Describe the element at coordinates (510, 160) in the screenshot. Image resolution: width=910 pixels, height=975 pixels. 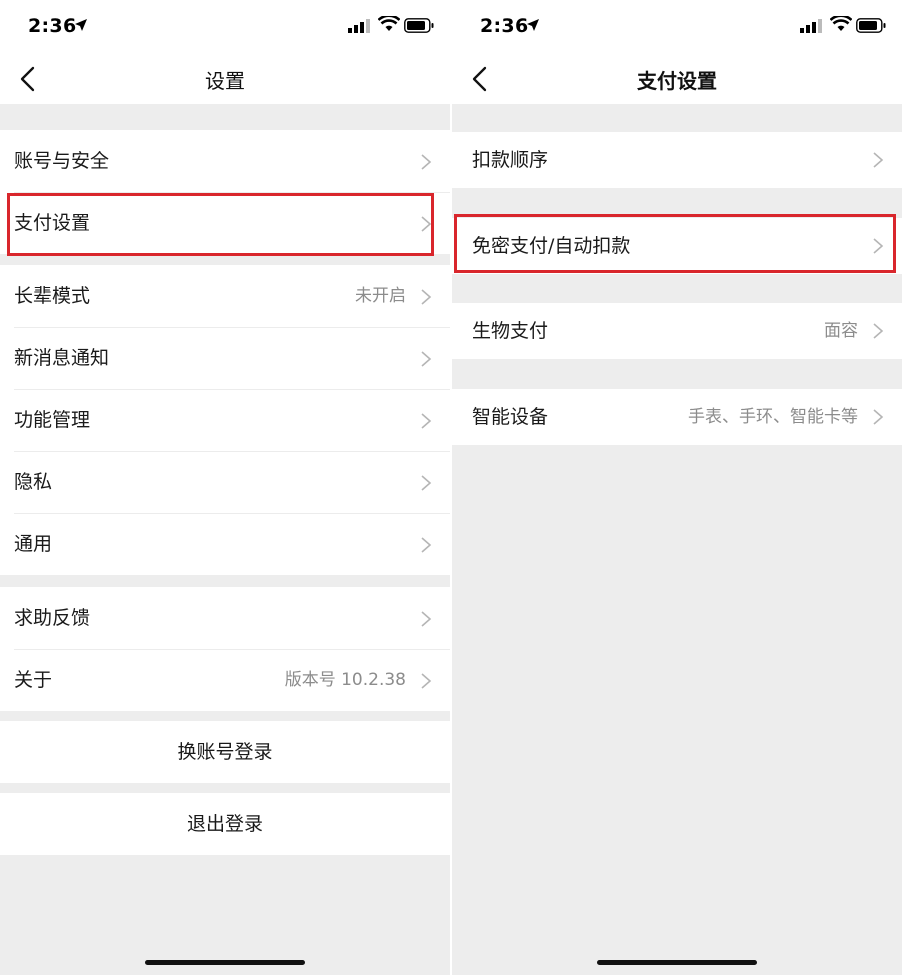
I see `payment-item-label: 扣款顺序` at that location.